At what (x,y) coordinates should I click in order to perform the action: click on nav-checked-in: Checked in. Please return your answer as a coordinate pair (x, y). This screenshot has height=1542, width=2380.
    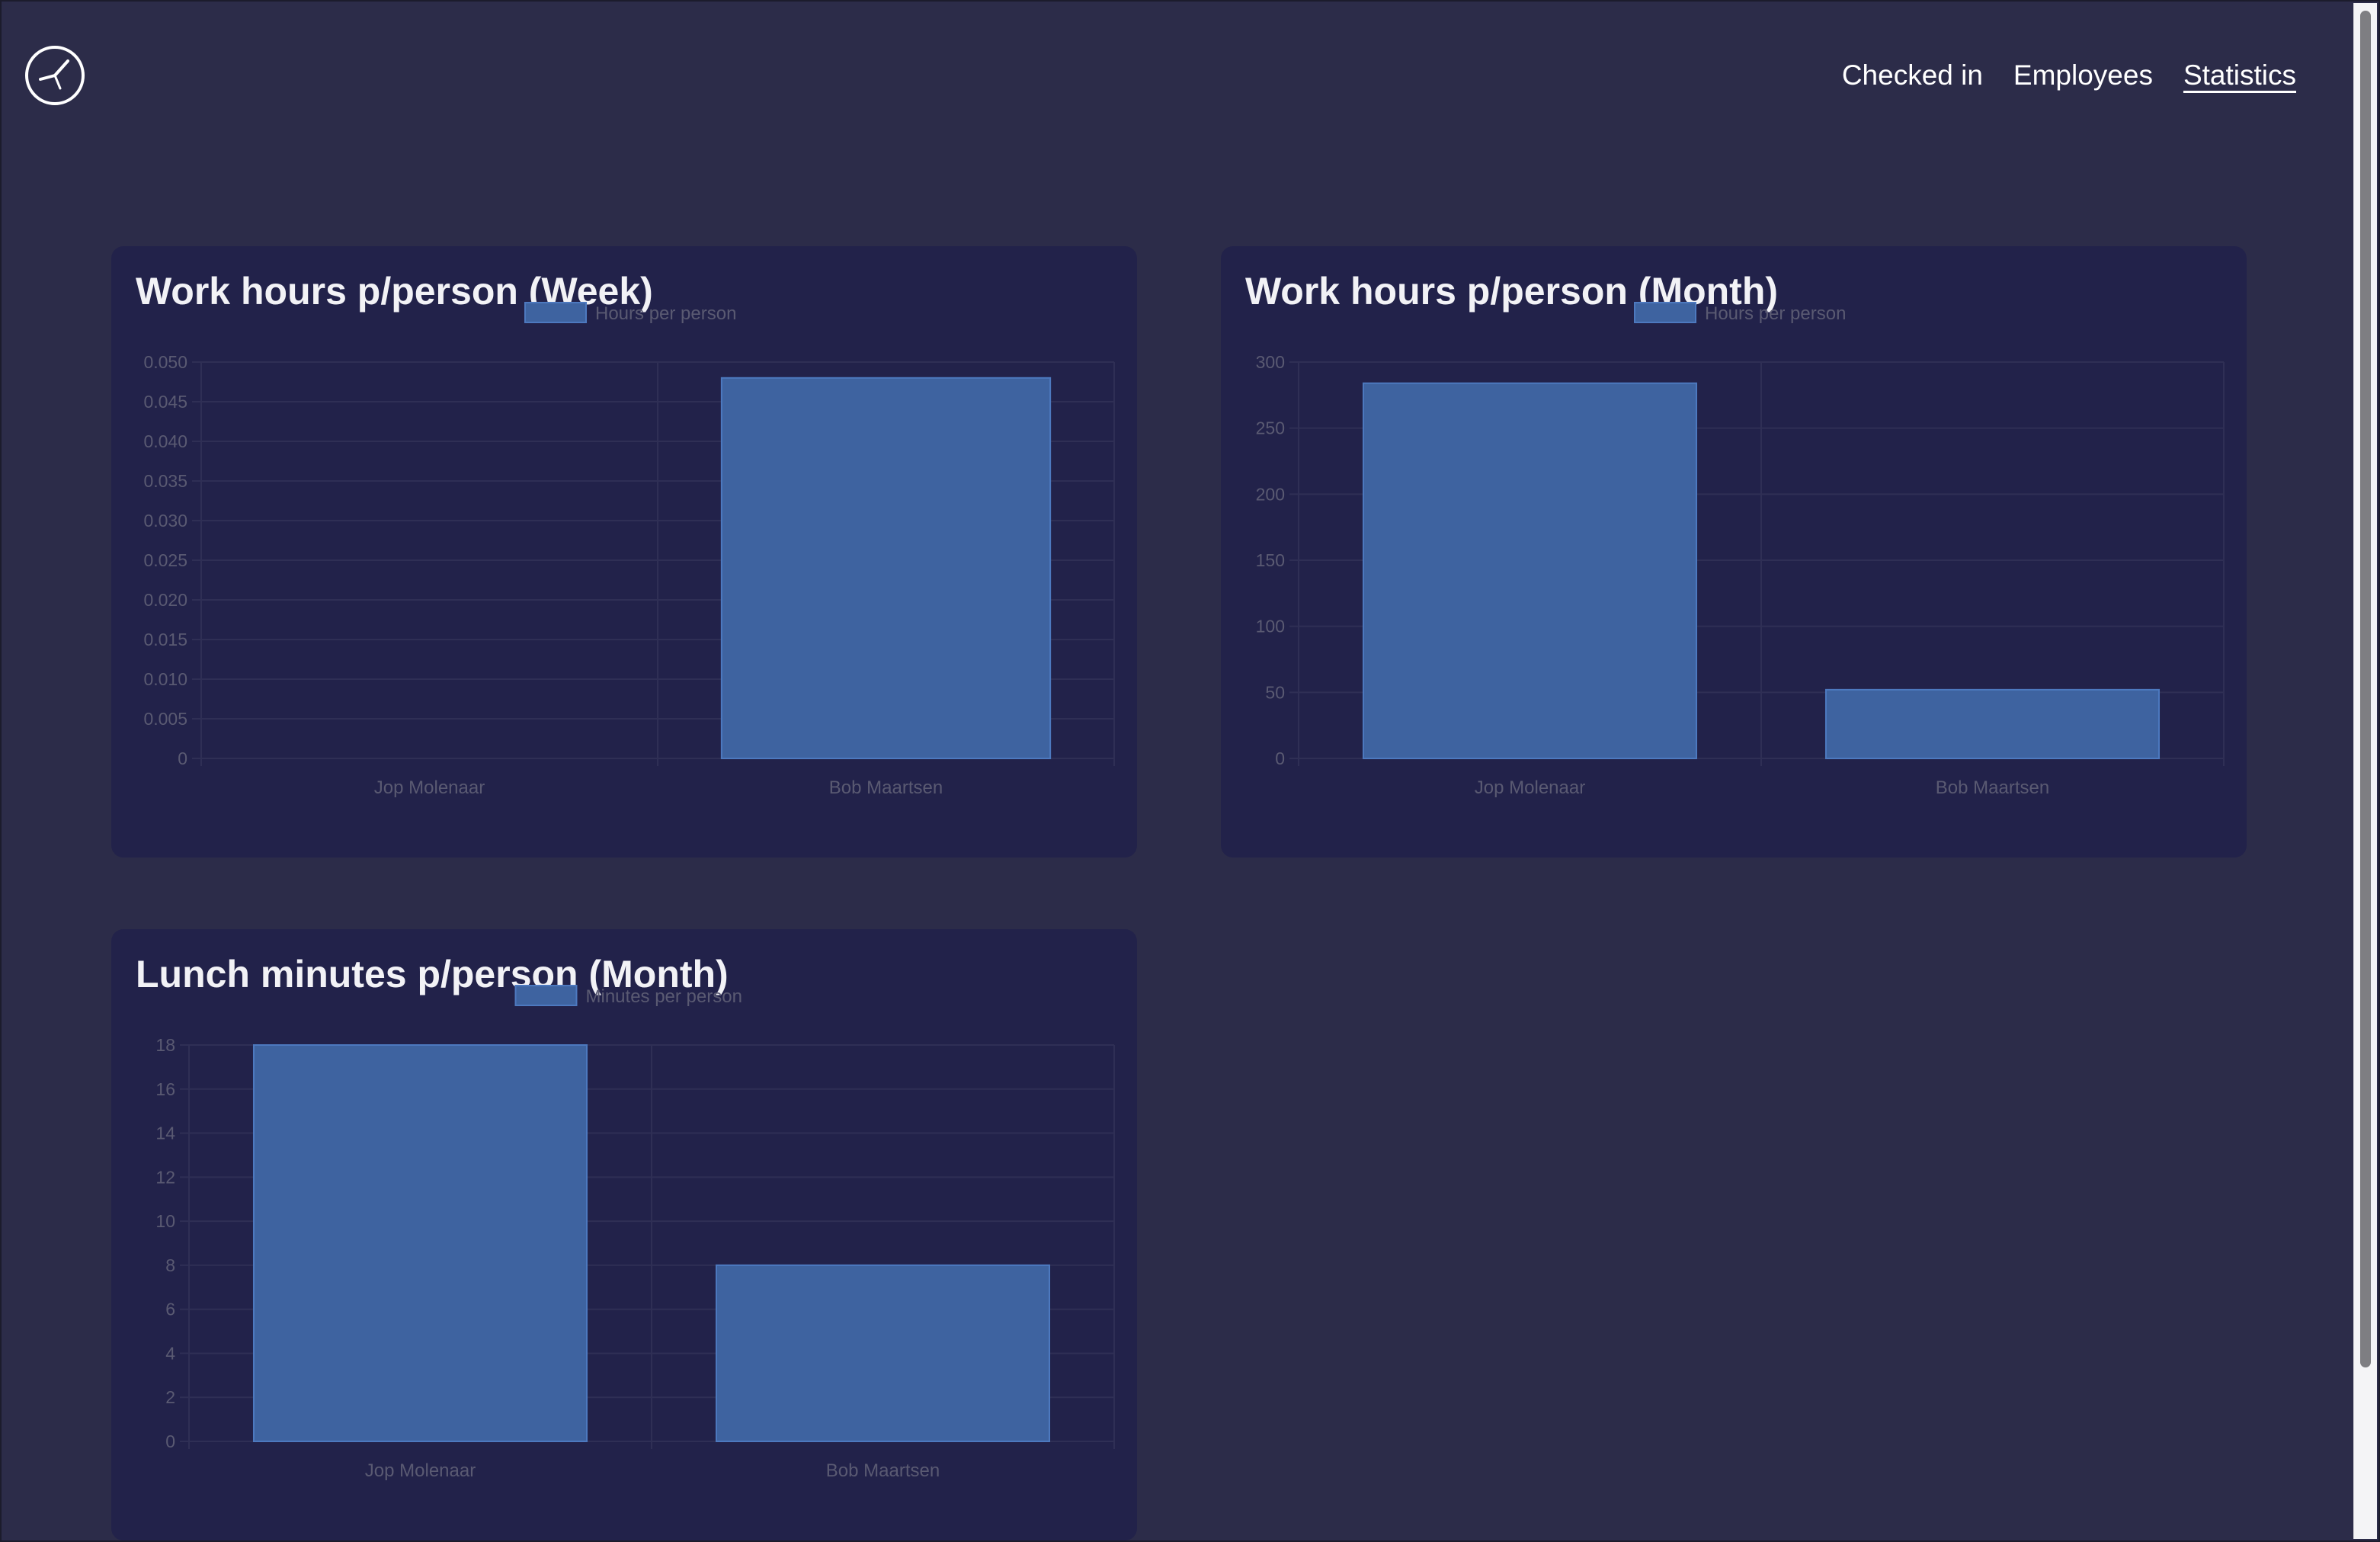
    Looking at the image, I should click on (1912, 75).